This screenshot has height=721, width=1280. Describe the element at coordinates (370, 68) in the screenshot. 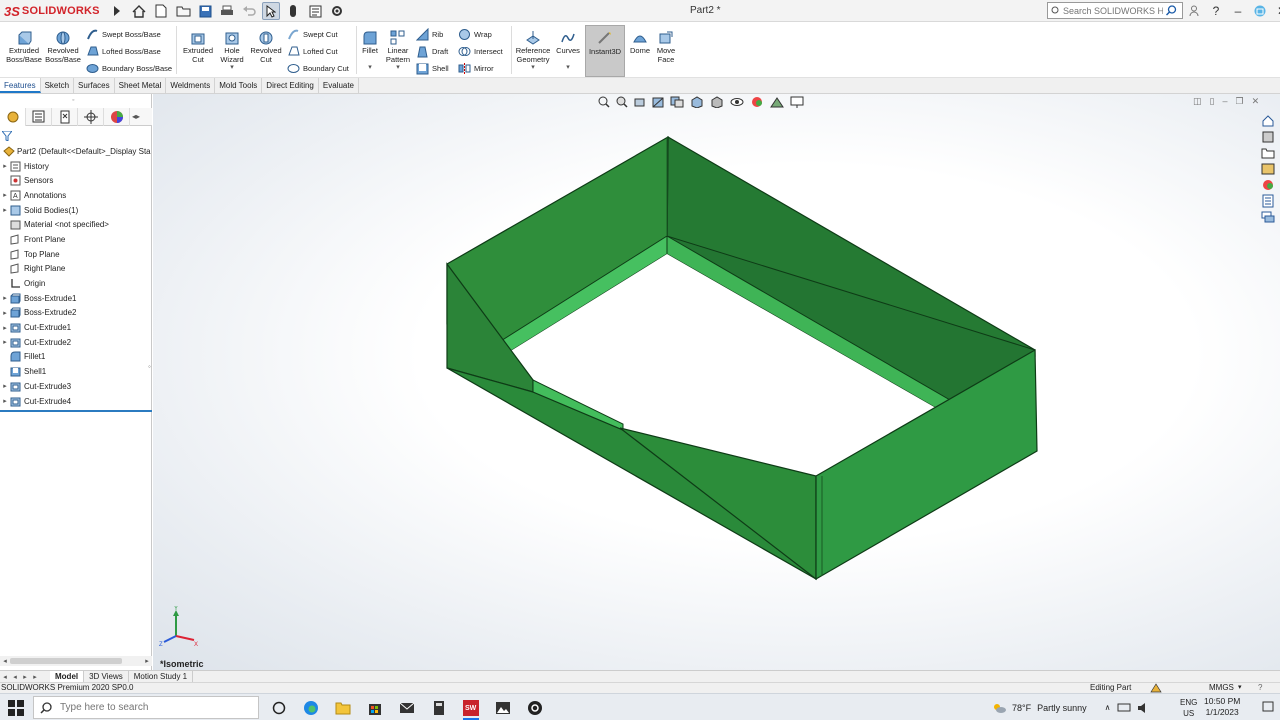

I see `fillet-dropdown-icon: ▾` at that location.